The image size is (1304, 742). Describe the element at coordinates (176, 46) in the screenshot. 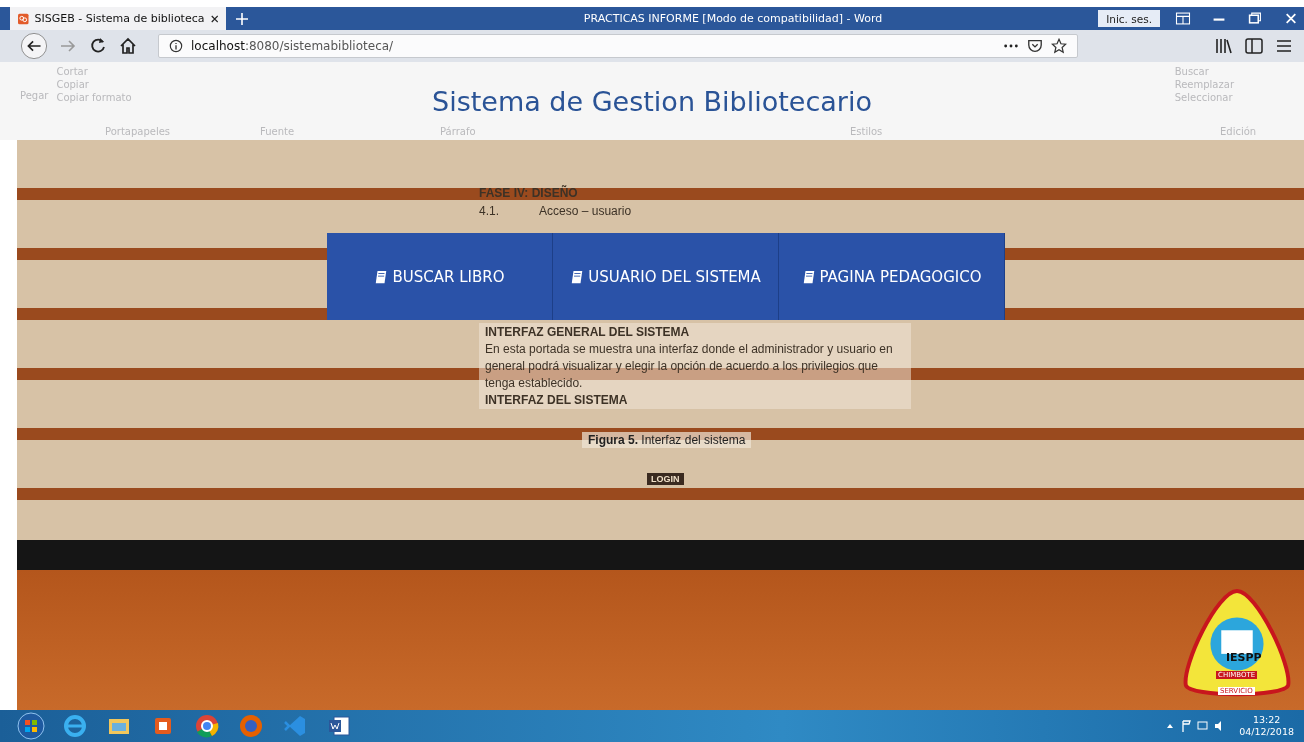

I see `info-icon` at that location.